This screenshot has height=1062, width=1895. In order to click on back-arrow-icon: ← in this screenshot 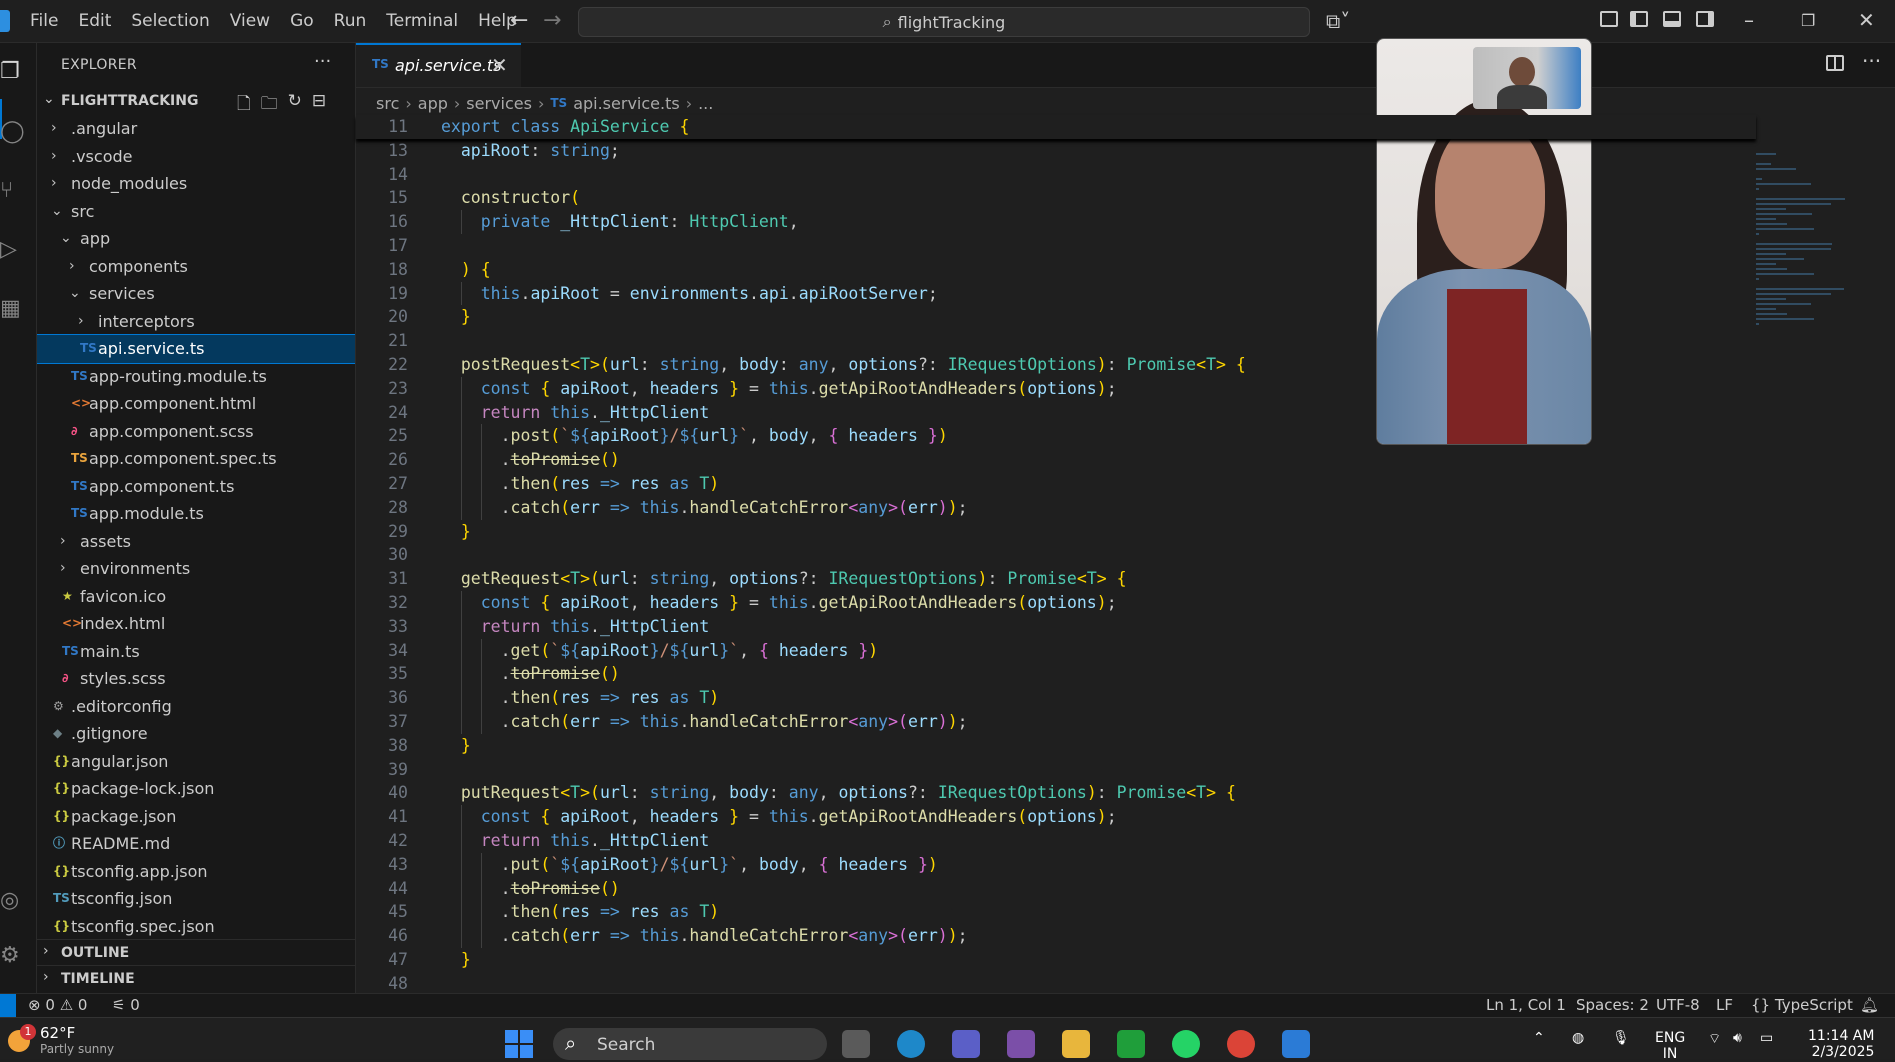, I will do `click(519, 20)`.